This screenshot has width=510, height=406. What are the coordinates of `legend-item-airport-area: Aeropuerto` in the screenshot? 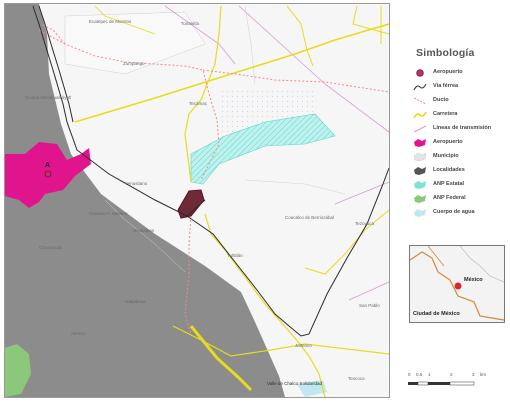 It's located at (460, 143).